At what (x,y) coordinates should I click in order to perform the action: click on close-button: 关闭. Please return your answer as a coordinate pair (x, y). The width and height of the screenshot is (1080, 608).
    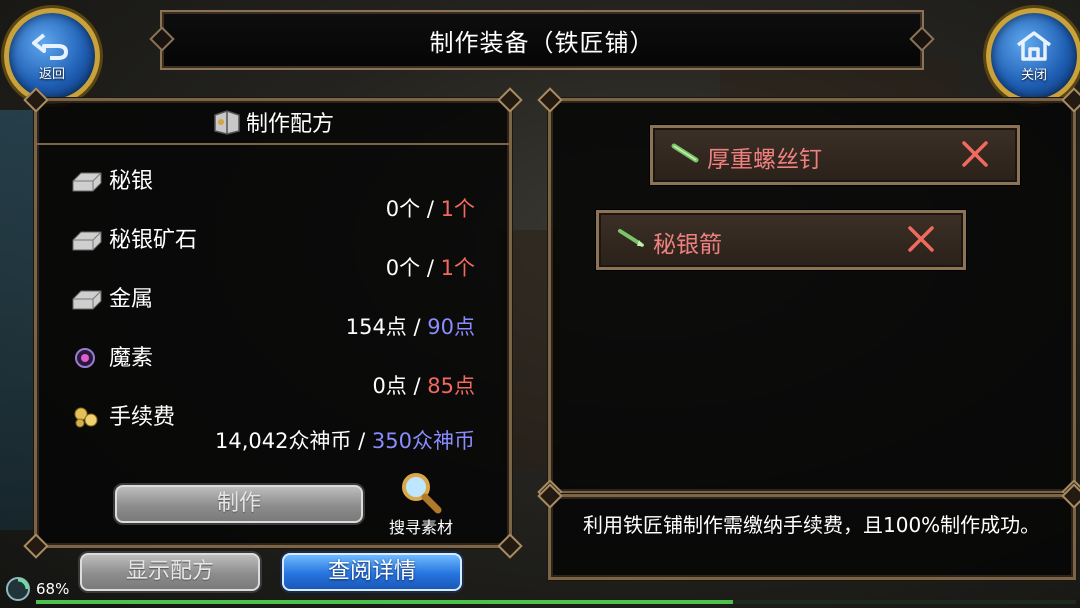
    Looking at the image, I should click on (1033, 56).